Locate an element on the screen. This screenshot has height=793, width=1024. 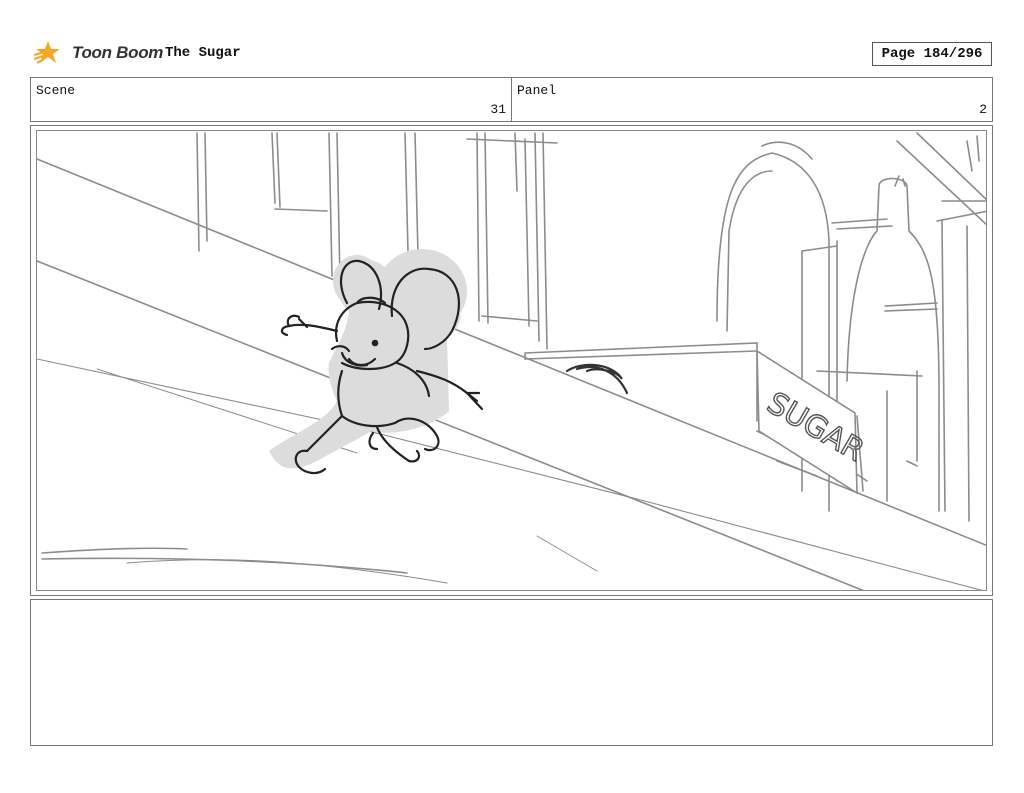
mouse-character is located at coordinates (376, 362).